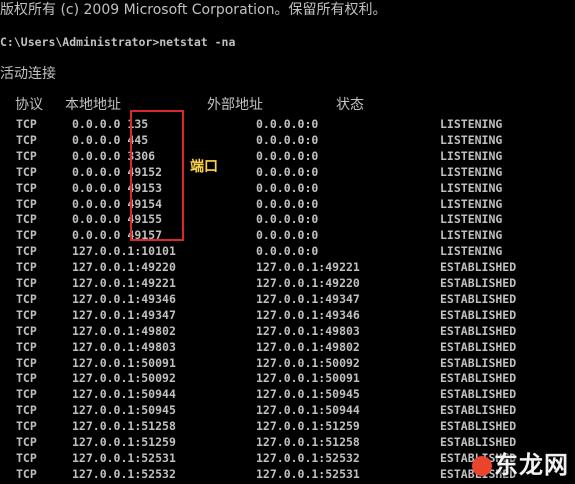  I want to click on row-local-address: 127.0.0.1:10101, so click(124, 251).